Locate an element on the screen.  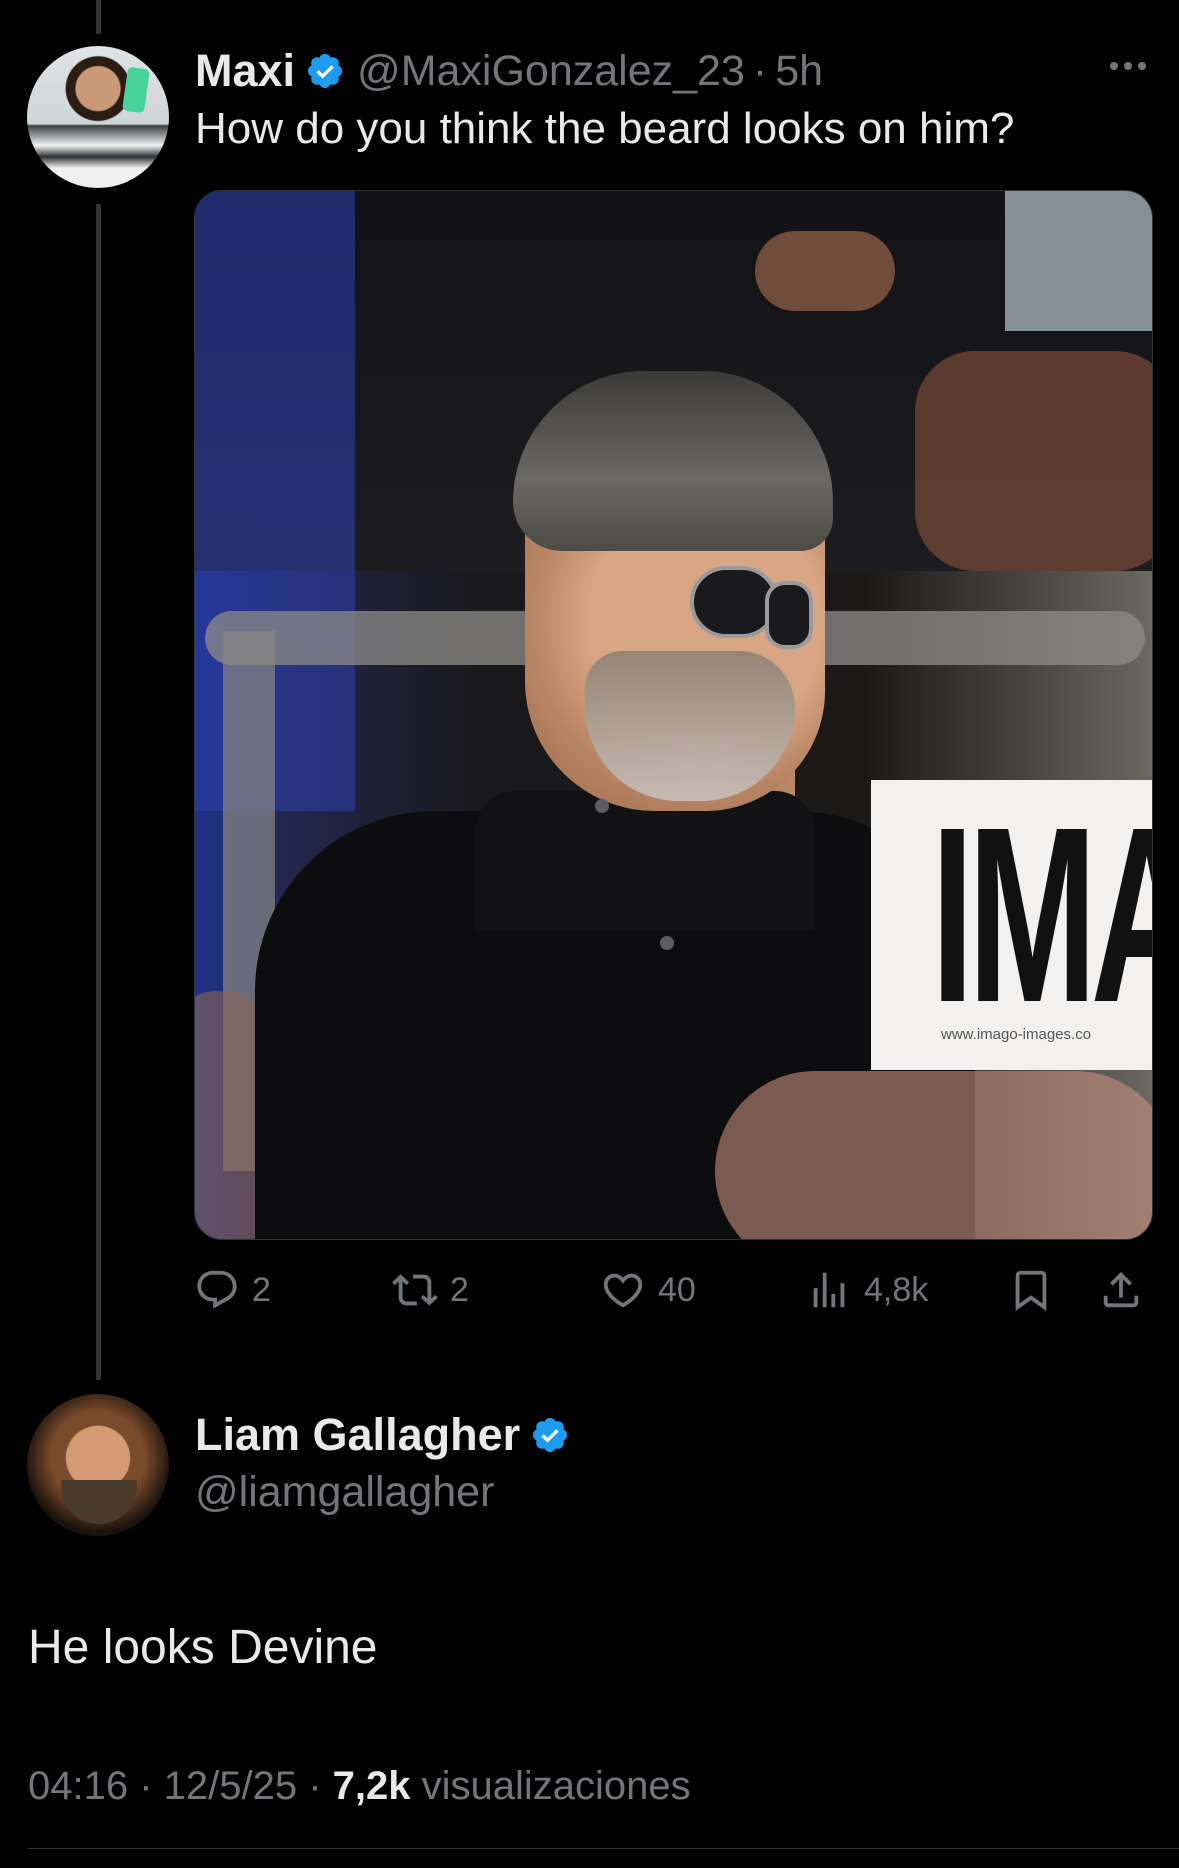
bookmark-icon is located at coordinates (1031, 1290).